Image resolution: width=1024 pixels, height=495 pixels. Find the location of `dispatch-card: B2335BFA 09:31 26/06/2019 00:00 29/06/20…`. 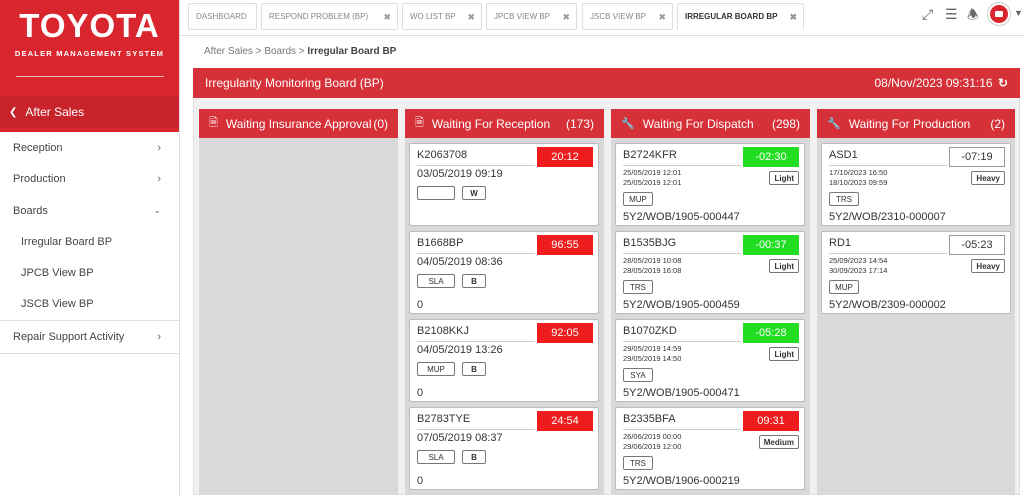

dispatch-card: B2335BFA 09:31 26/06/2019 00:00 29/06/20… is located at coordinates (710, 448).